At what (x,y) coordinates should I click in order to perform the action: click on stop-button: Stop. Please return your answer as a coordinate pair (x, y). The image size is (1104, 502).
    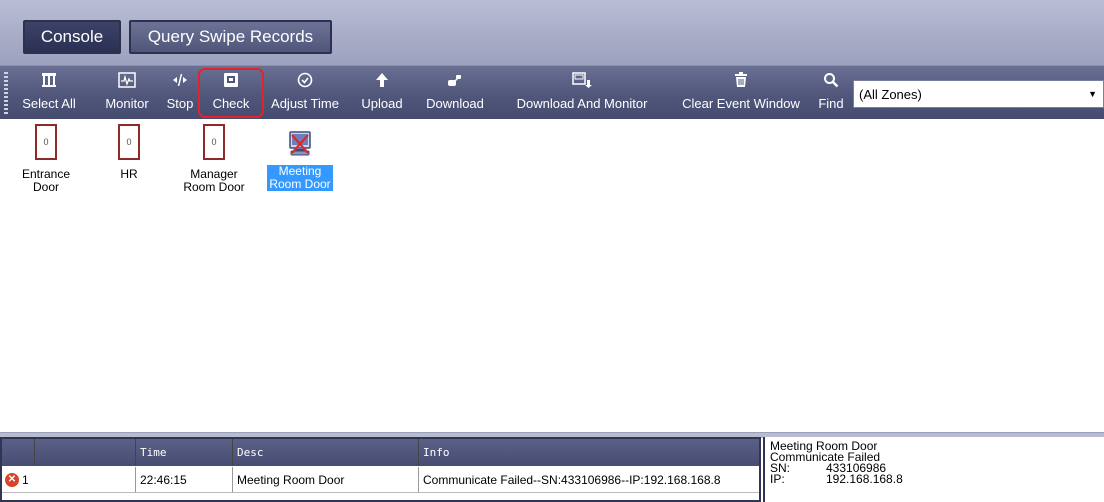
    Looking at the image, I should click on (180, 93).